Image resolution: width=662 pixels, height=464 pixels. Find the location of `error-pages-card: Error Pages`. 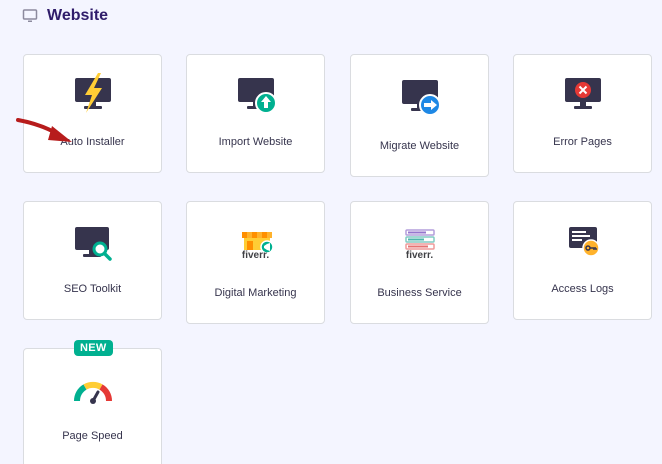

error-pages-card: Error Pages is located at coordinates (582, 113).